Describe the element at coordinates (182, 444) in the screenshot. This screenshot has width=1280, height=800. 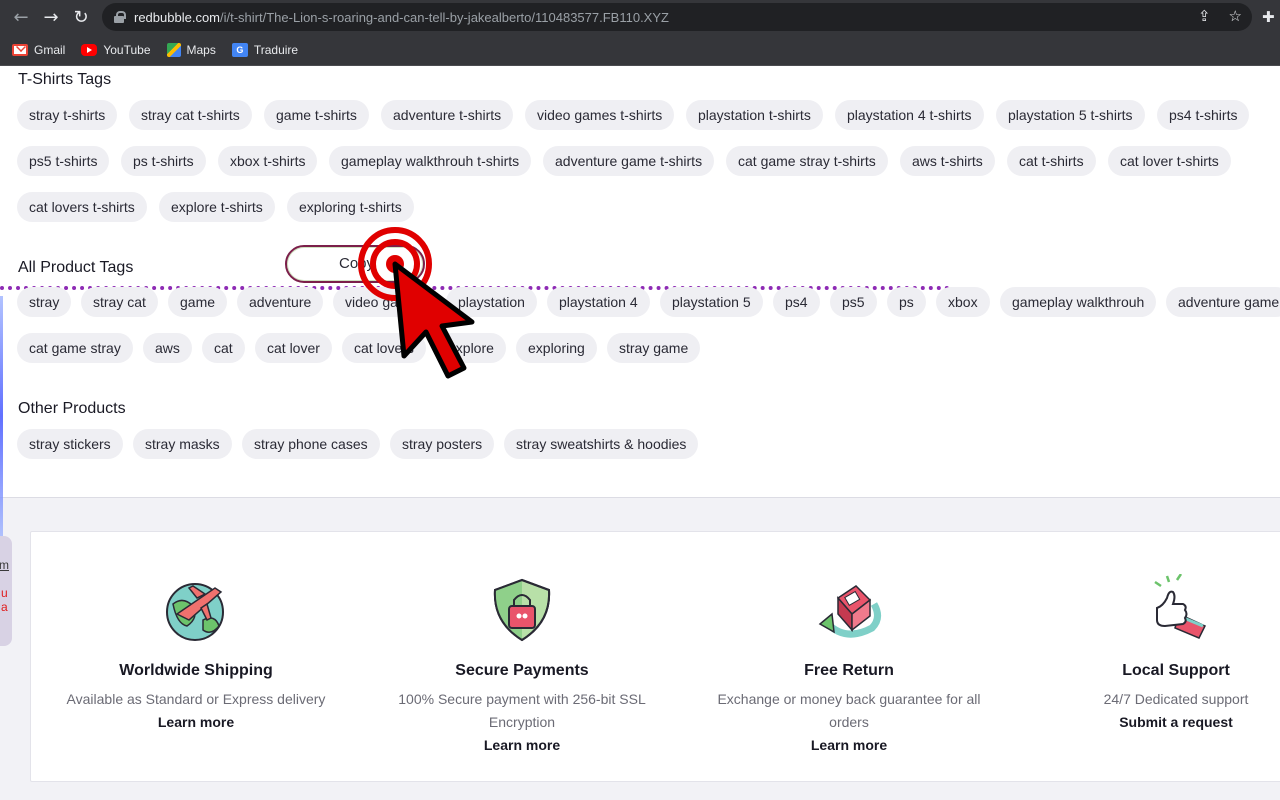
I see `tag-chip: stray masks` at that location.